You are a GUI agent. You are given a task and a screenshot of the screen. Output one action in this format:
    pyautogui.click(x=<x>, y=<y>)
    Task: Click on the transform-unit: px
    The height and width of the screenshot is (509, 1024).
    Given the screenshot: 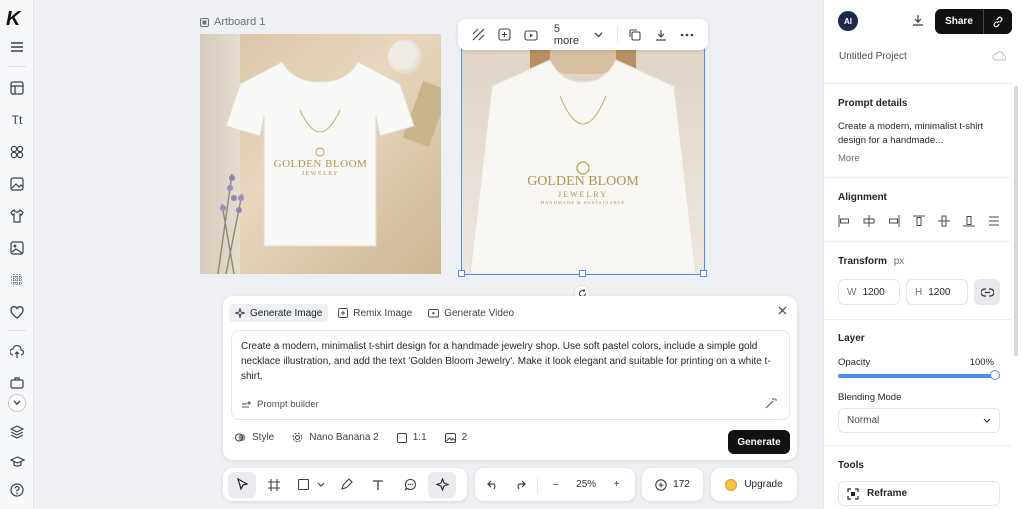 What is the action you would take?
    pyautogui.click(x=899, y=261)
    